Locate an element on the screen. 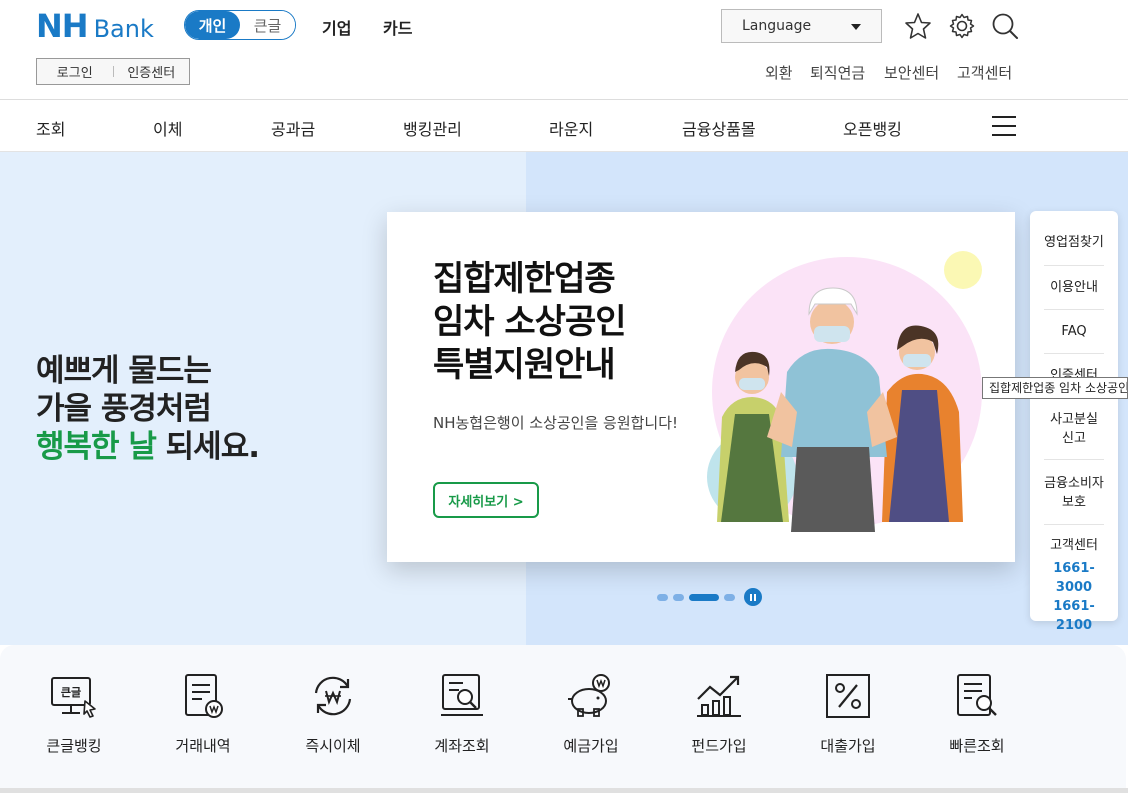  hero-greeting: 예쁘게 물드는 가을 풍경처럼 행복한 날 되세요. is located at coordinates (148, 409).